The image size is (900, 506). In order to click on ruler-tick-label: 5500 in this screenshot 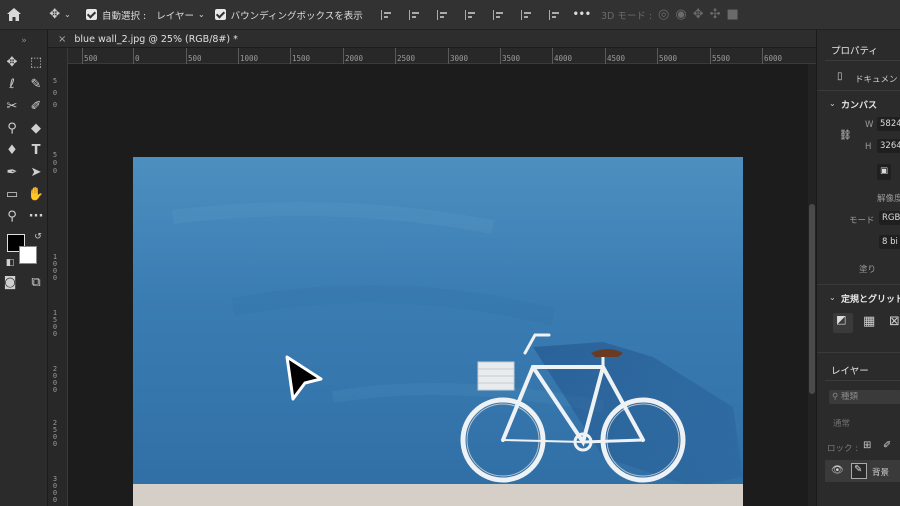, I will do `click(721, 58)`.